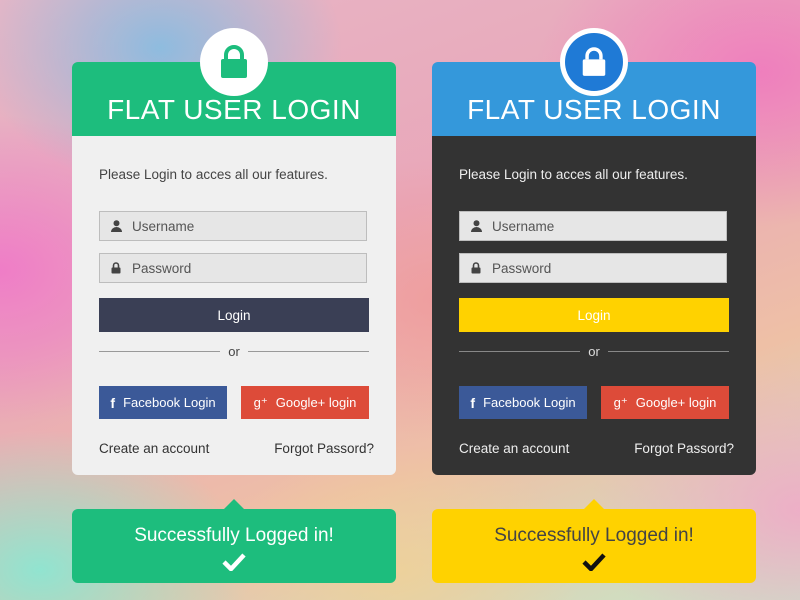 The image size is (800, 600). I want to click on lock-badge-inner, so click(594, 62).